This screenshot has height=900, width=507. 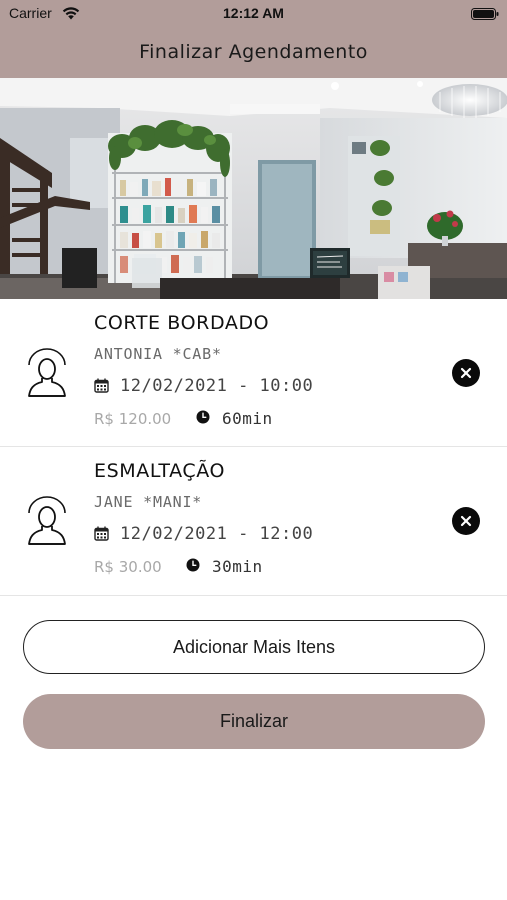 I want to click on status-time: 12:12 AM, so click(x=253, y=13).